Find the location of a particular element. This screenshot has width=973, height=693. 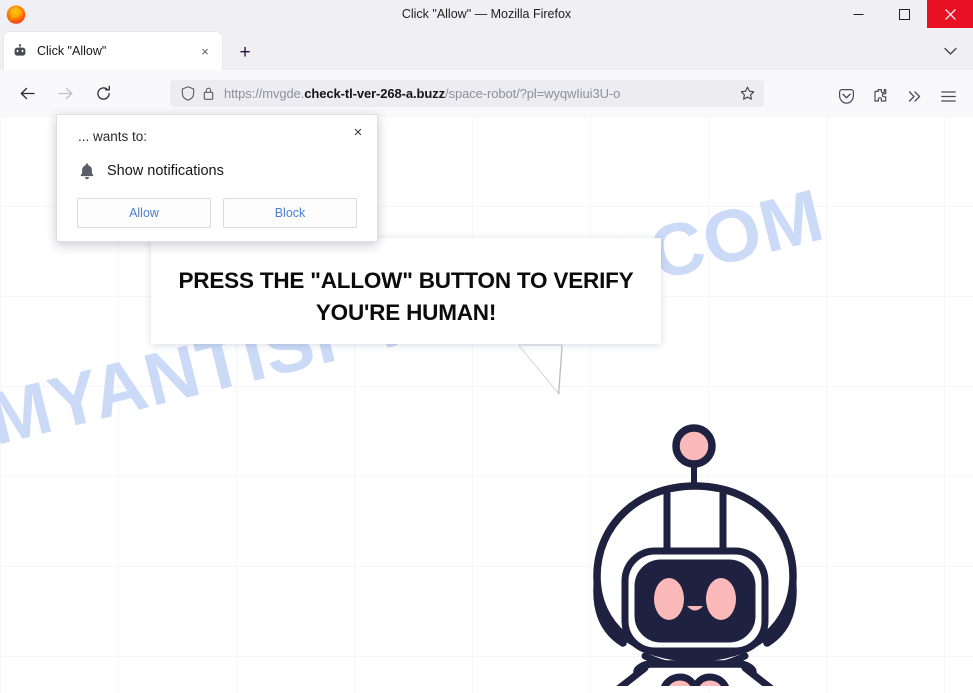

space-robot-illustration is located at coordinates (695, 555).